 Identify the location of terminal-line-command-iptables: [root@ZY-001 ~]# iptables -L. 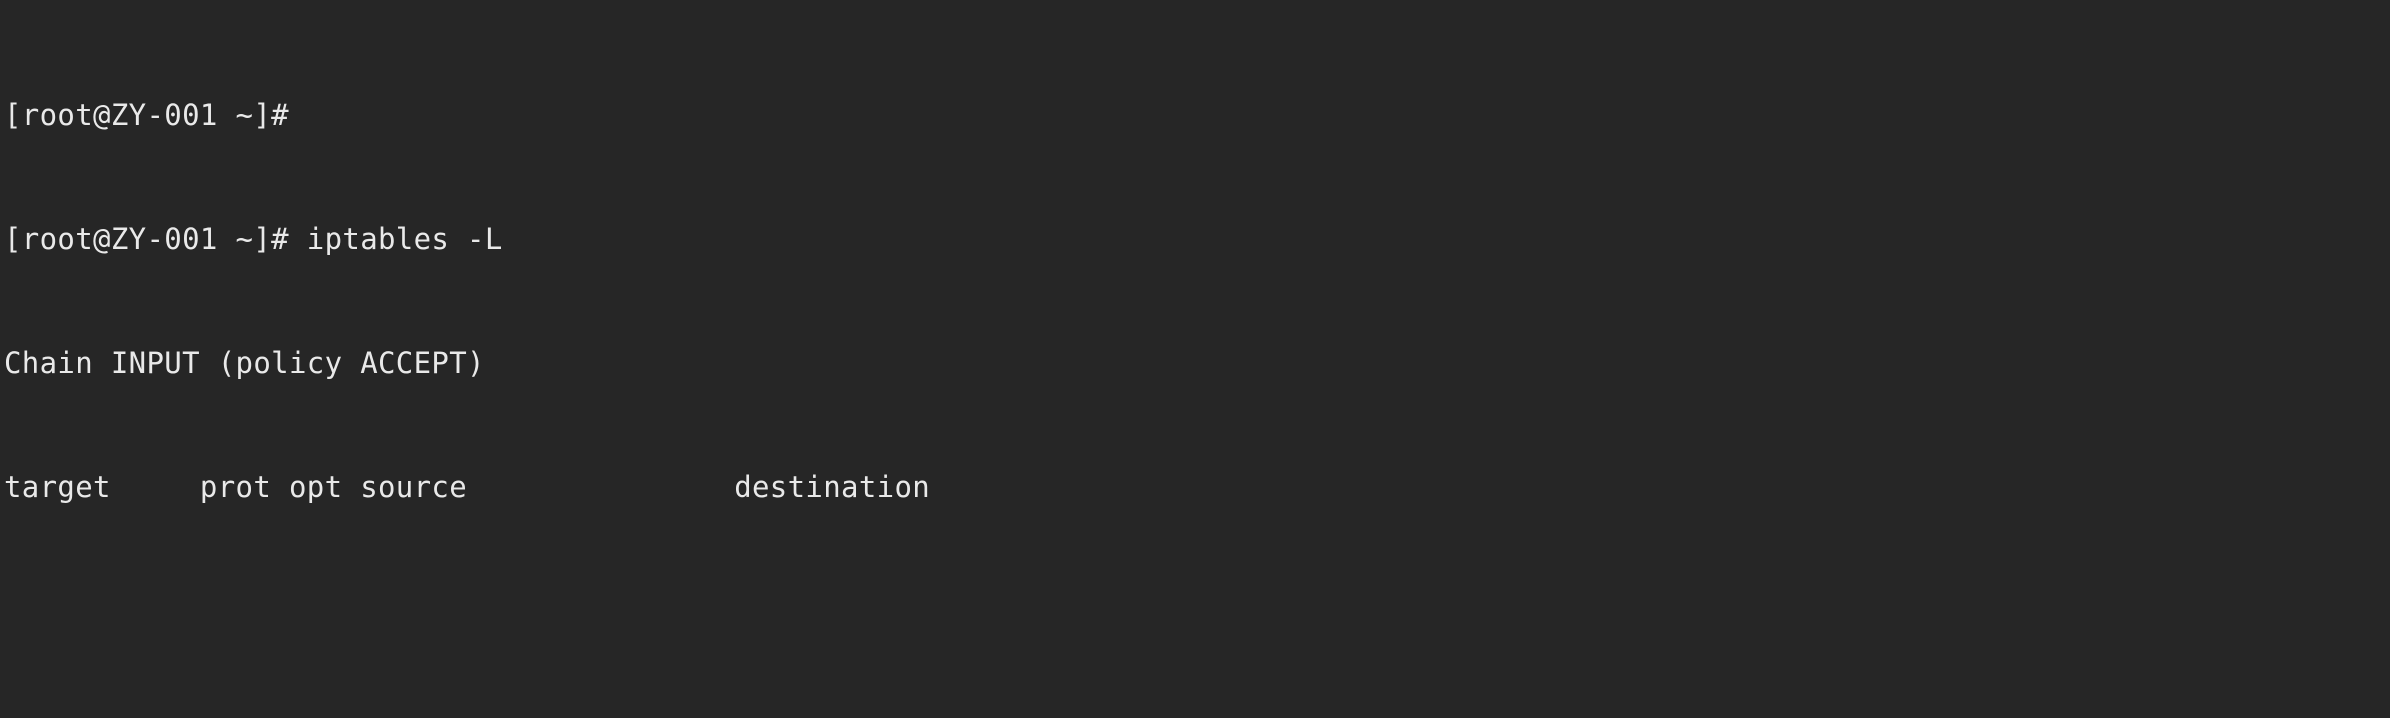
(253, 238).